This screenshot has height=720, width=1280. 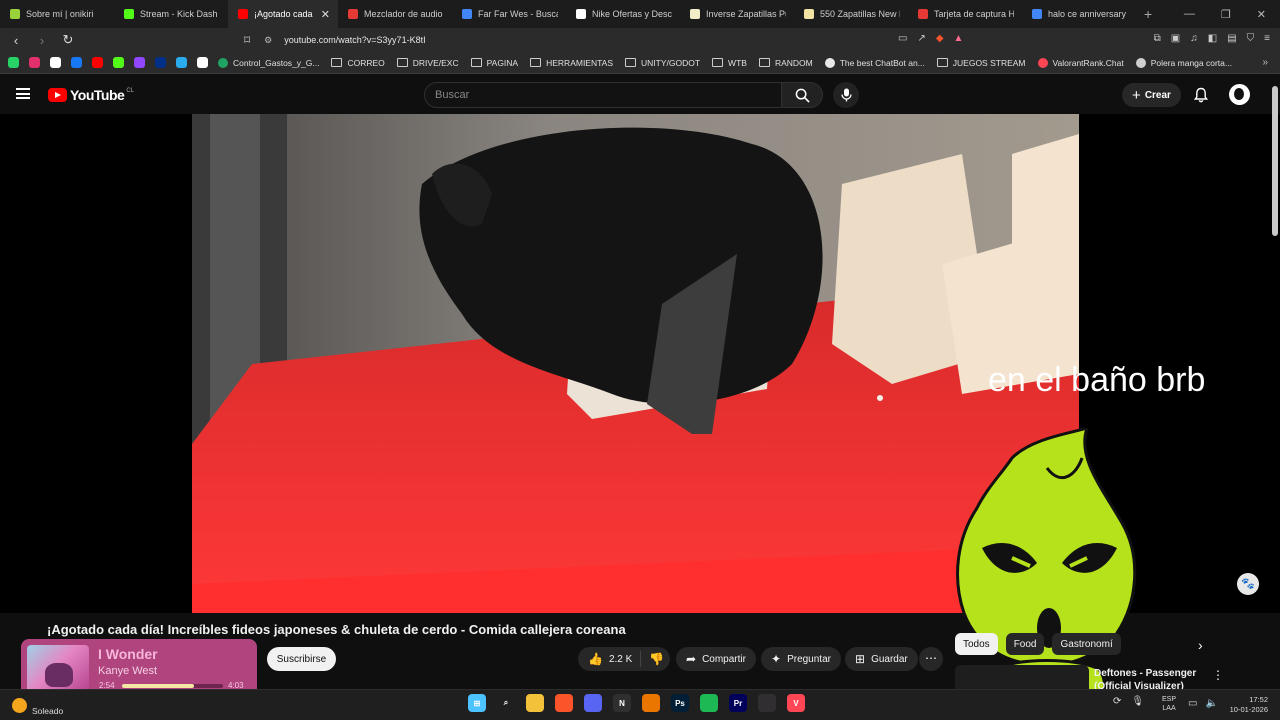 I want to click on minimize-icon: —, so click(x=1189, y=14).